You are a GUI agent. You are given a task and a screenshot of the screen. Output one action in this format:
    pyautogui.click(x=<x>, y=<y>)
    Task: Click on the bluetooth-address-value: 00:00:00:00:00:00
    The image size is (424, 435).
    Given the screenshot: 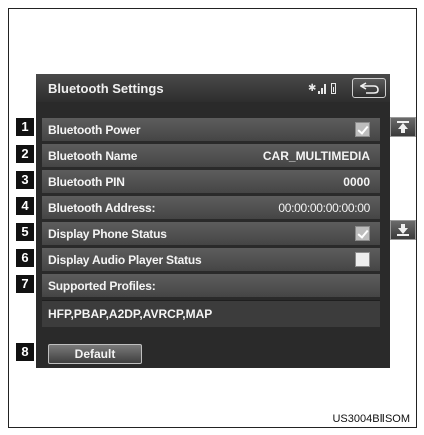 What is the action you would take?
    pyautogui.click(x=324, y=208)
    